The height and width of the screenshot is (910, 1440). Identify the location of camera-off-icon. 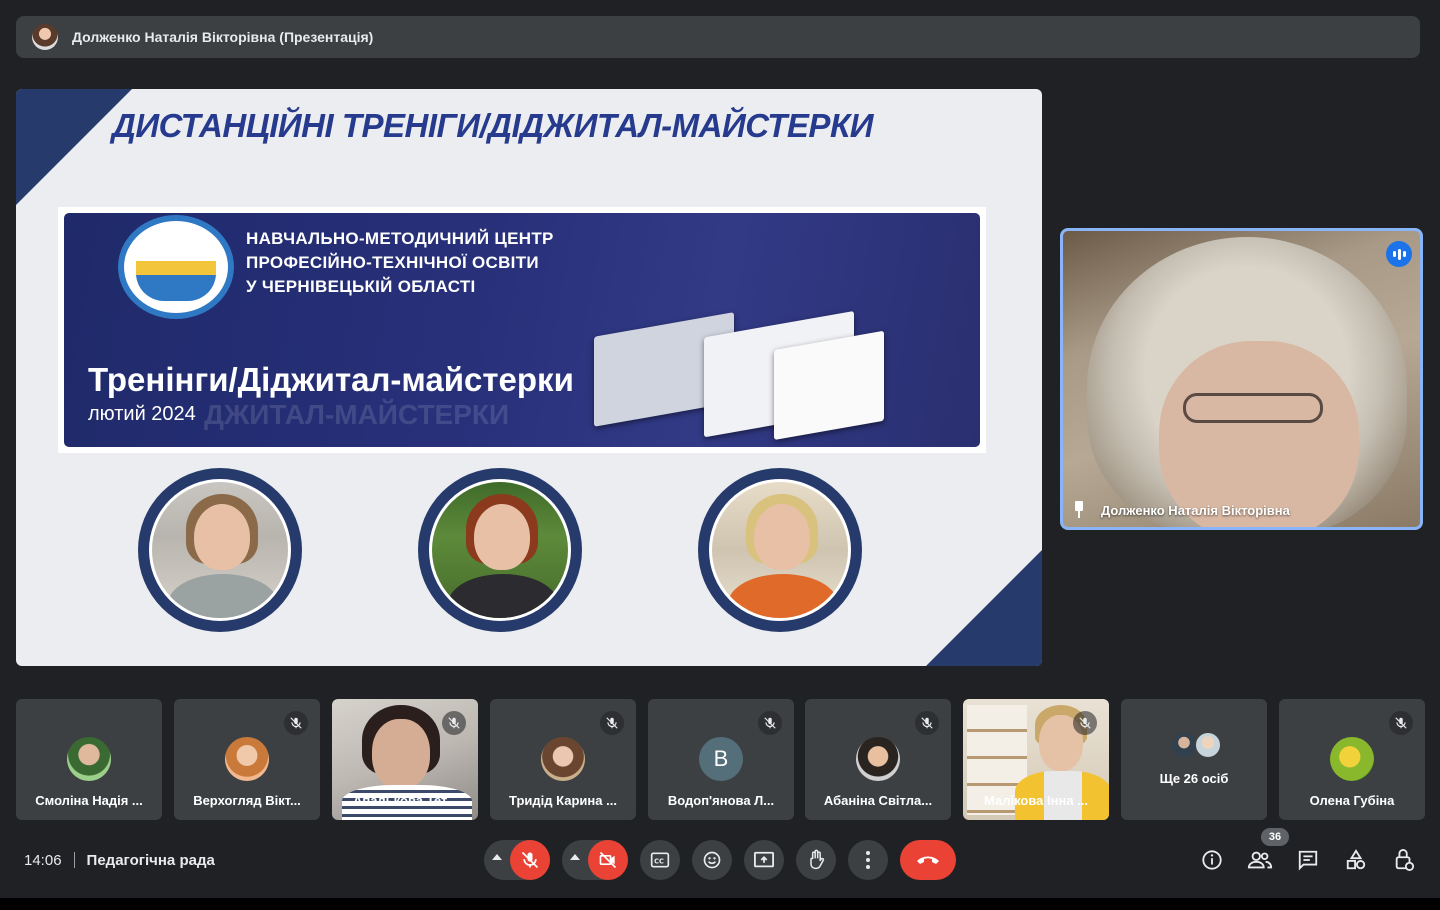
(608, 860).